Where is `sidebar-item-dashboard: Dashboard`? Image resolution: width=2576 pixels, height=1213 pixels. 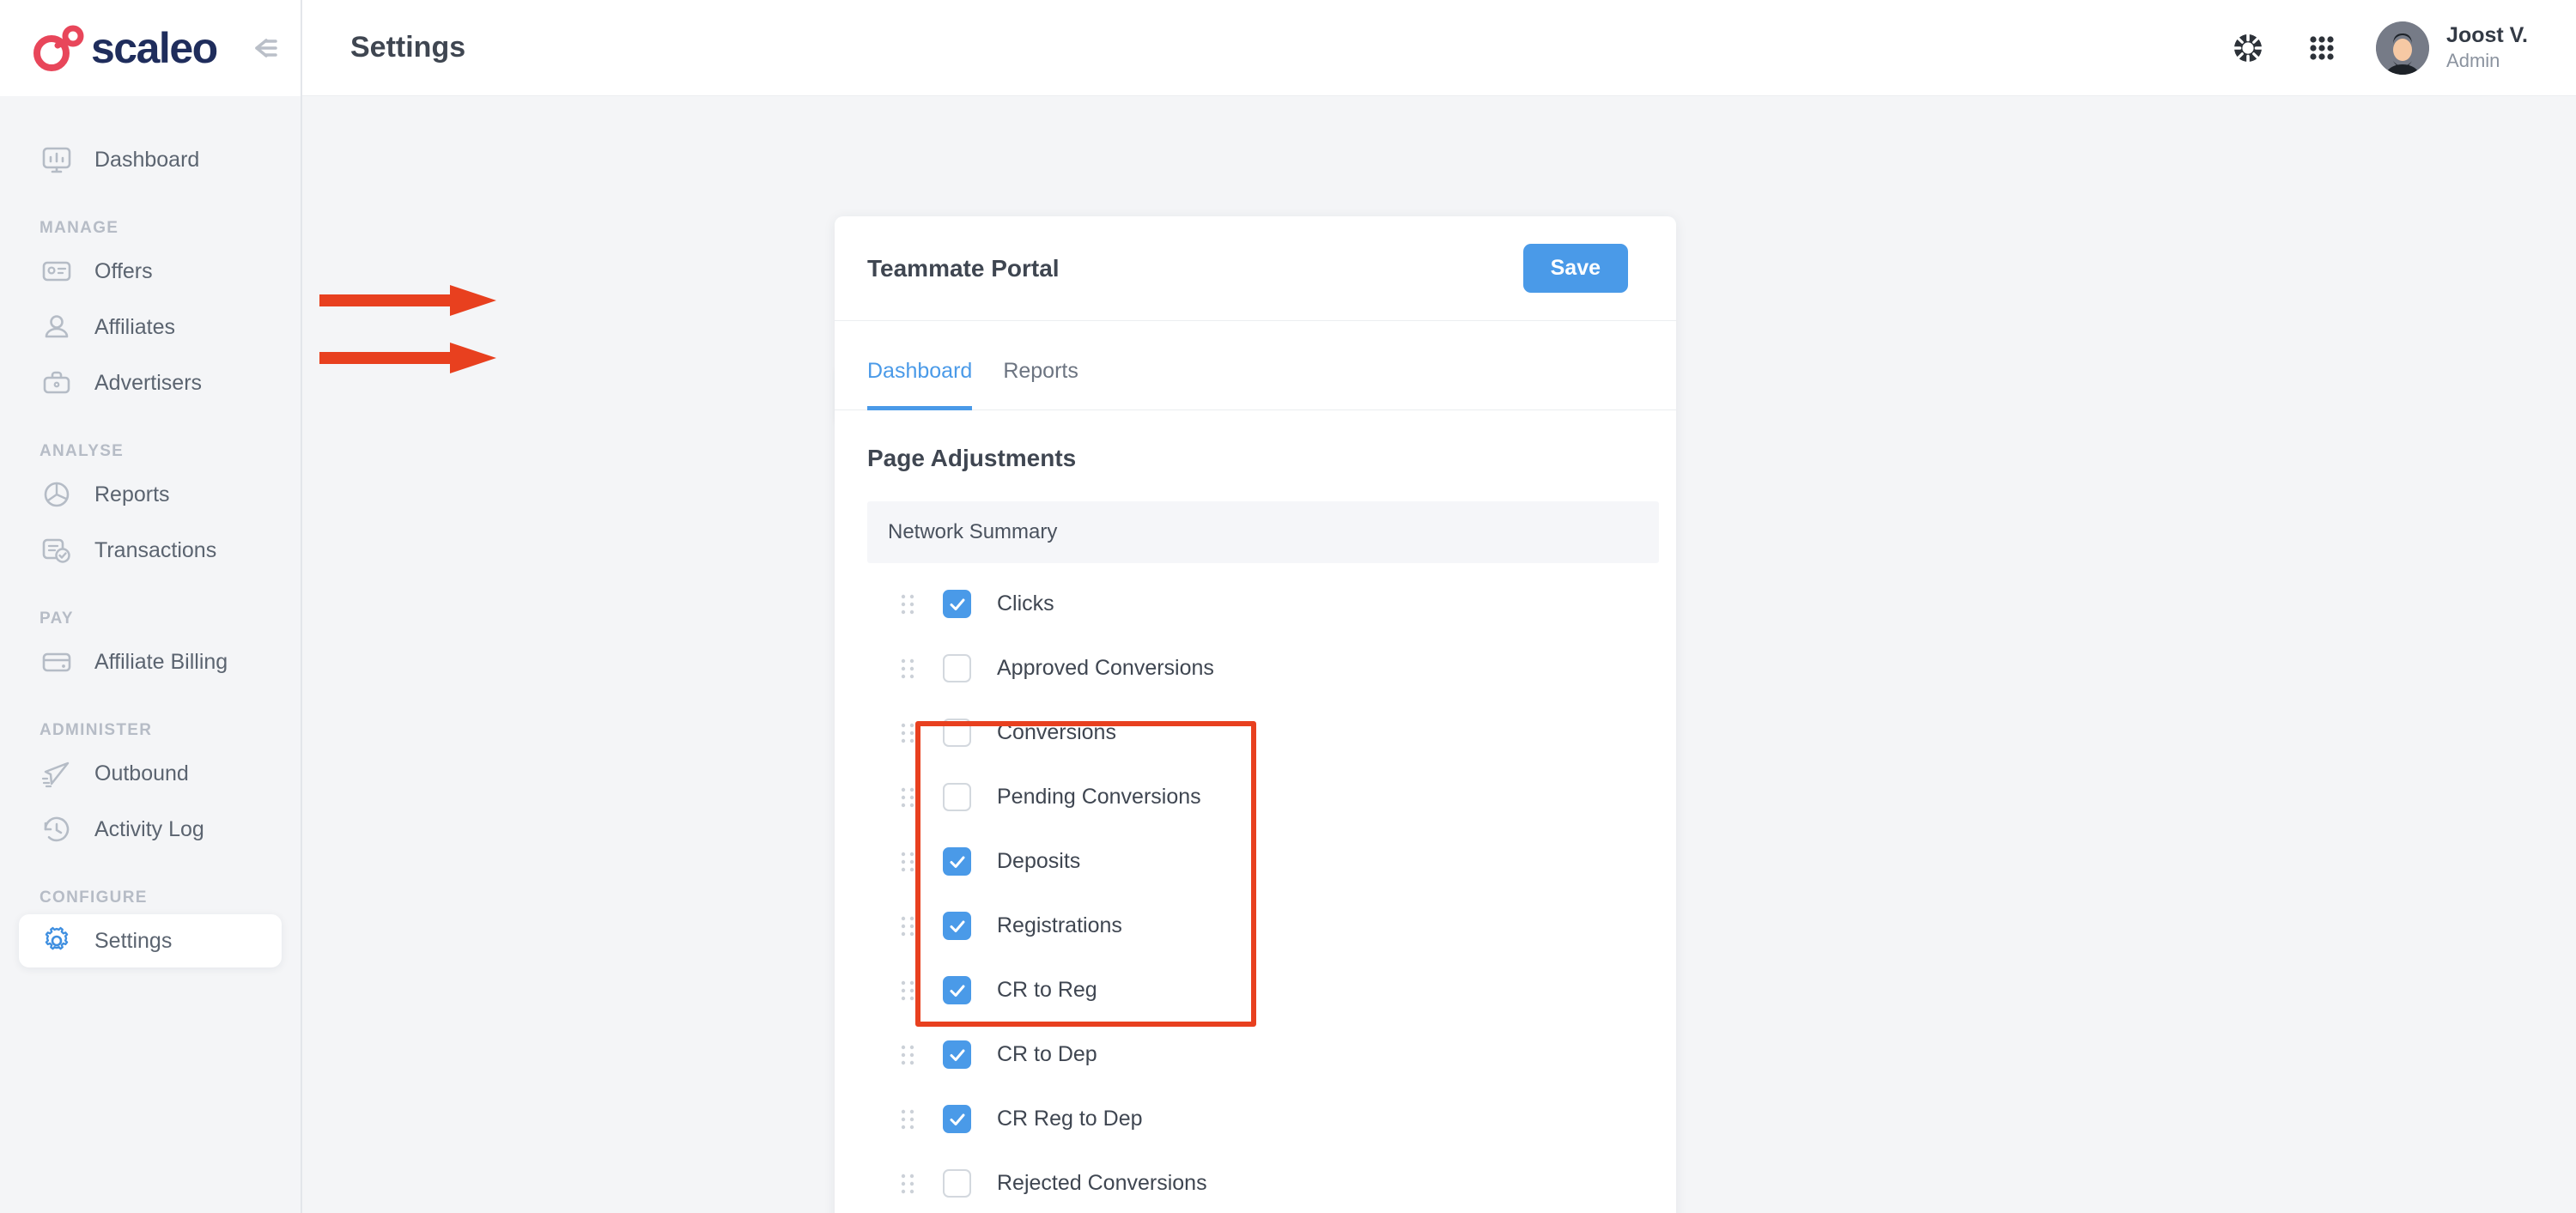
sidebar-item-dashboard: Dashboard is located at coordinates (150, 159).